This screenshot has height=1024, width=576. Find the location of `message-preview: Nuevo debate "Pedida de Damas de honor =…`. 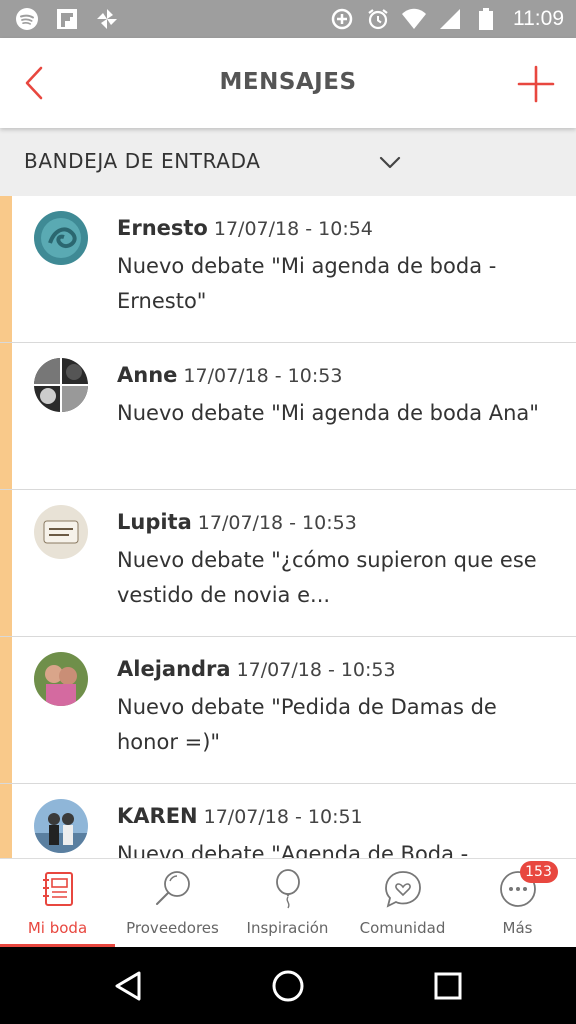

message-preview: Nuevo debate "Pedida de Damas de honor =… is located at coordinates (307, 724).